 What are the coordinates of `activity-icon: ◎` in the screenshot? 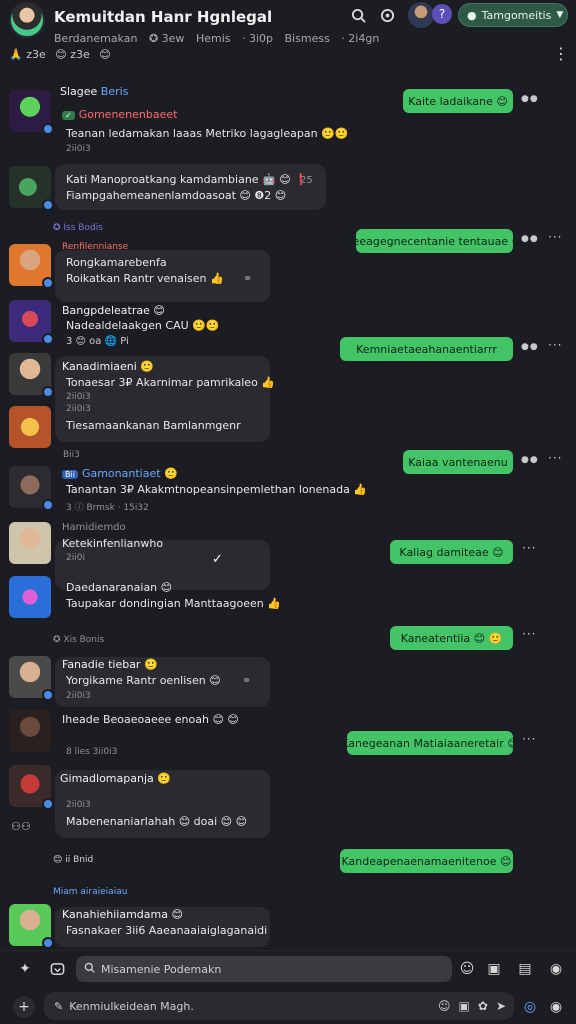 It's located at (530, 1007).